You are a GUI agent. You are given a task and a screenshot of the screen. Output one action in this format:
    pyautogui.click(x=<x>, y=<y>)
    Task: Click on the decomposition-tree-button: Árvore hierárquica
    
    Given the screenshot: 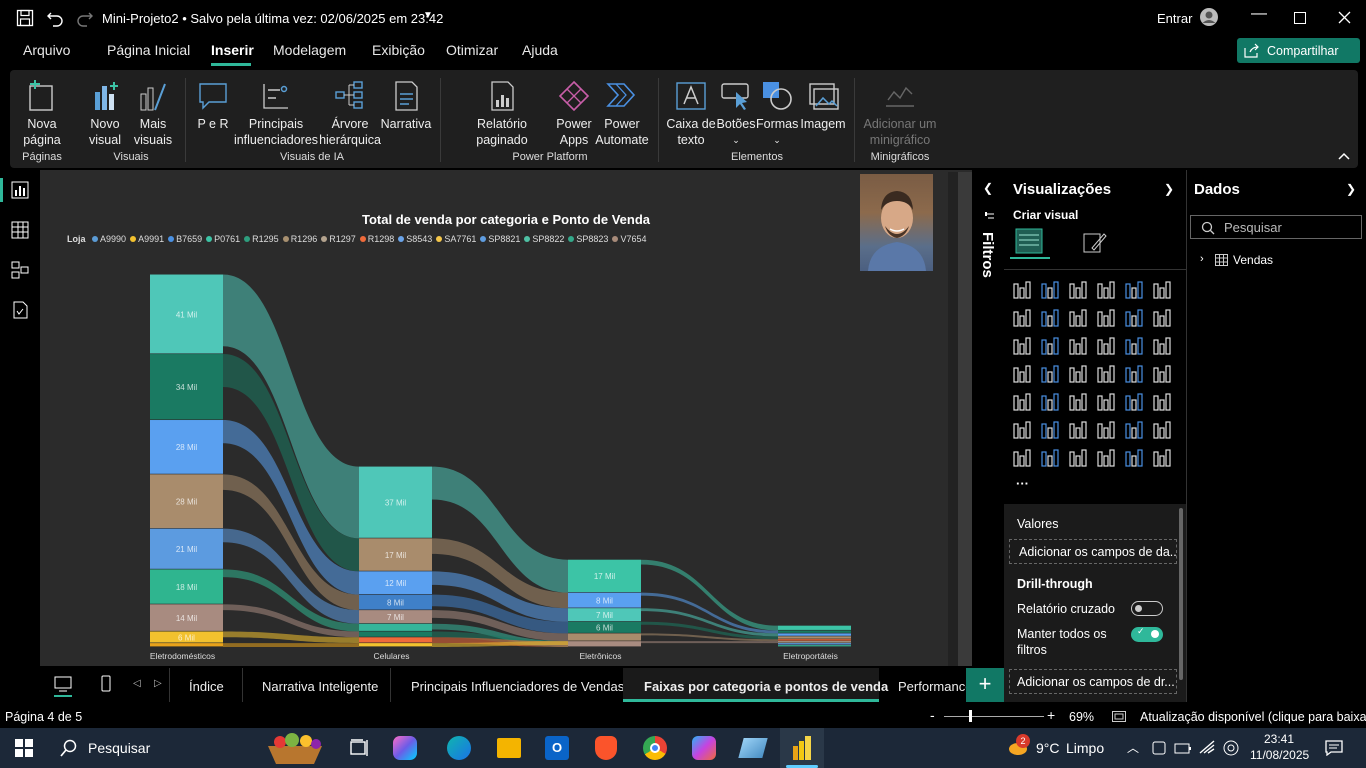 What is the action you would take?
    pyautogui.click(x=350, y=114)
    